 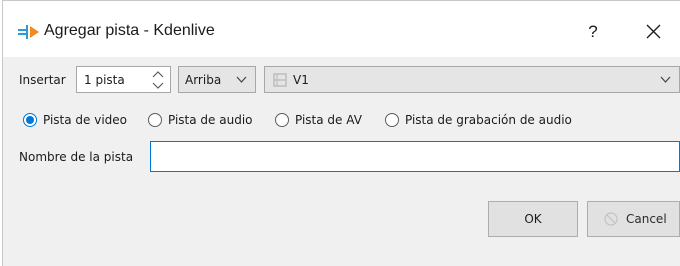 What do you see at coordinates (129, 30) in the screenshot?
I see `window-title: Agregar pista - Kdenlive` at bounding box center [129, 30].